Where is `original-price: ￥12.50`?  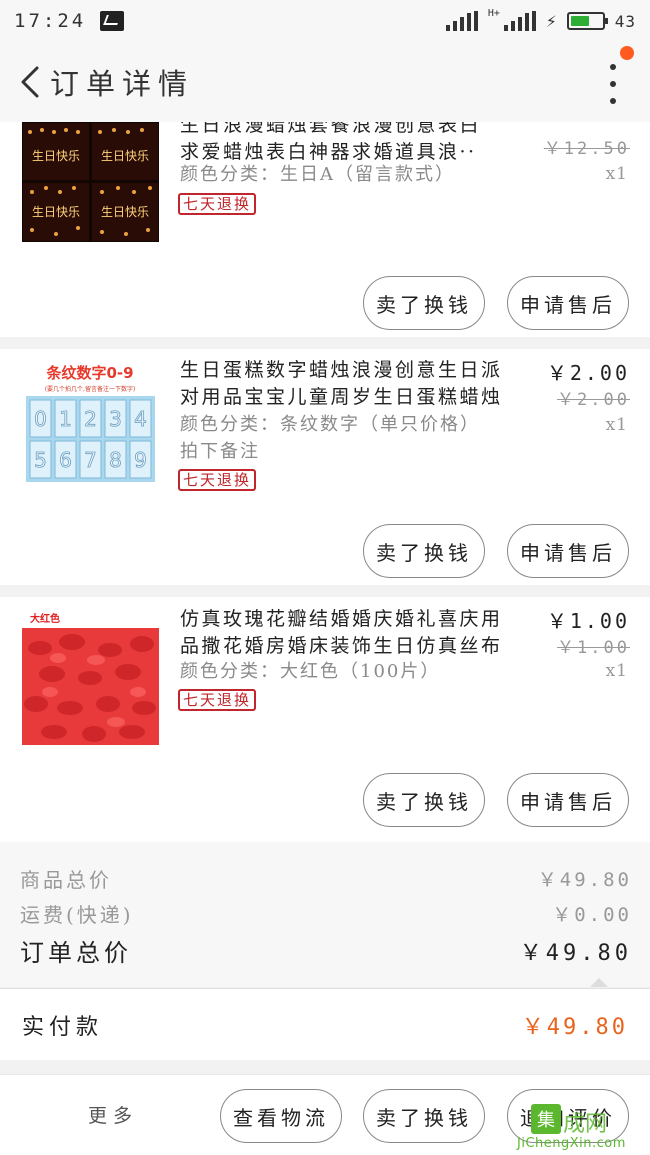 original-price: ￥12.50 is located at coordinates (586, 149).